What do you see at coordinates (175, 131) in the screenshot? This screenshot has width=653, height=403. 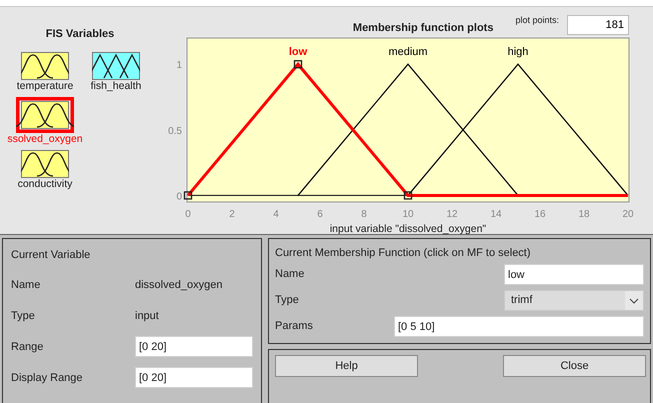 I see `y-tick-label: 0.5` at bounding box center [175, 131].